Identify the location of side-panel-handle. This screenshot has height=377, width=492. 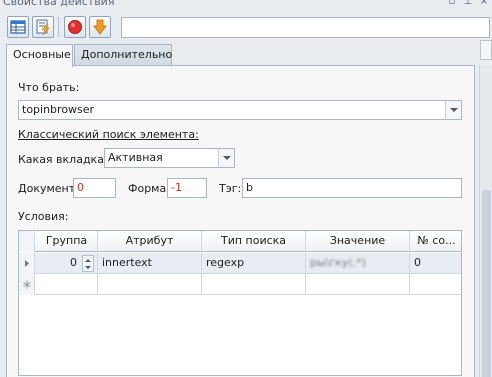
(486, 50).